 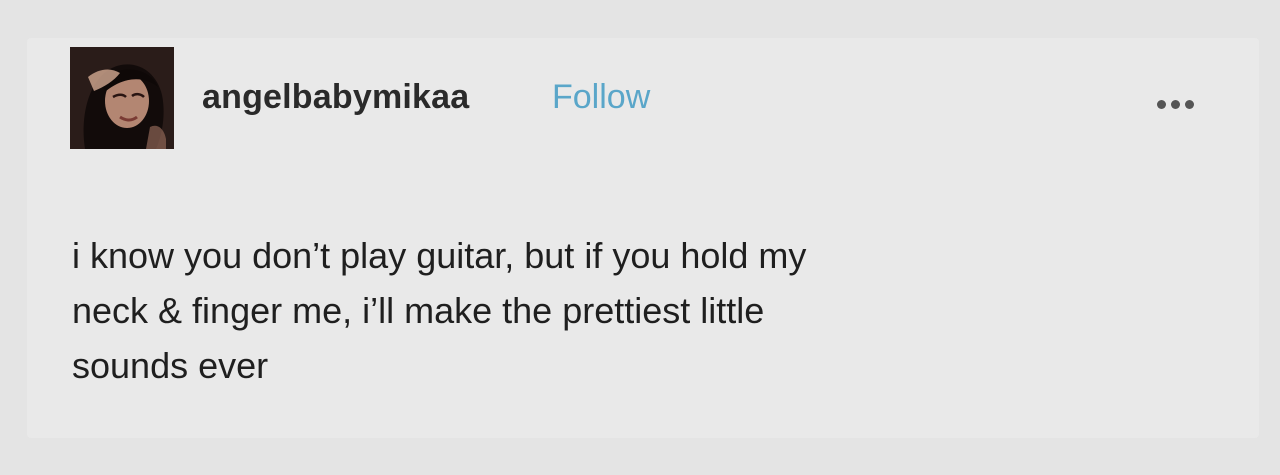 I want to click on avatar-image, so click(x=122, y=98).